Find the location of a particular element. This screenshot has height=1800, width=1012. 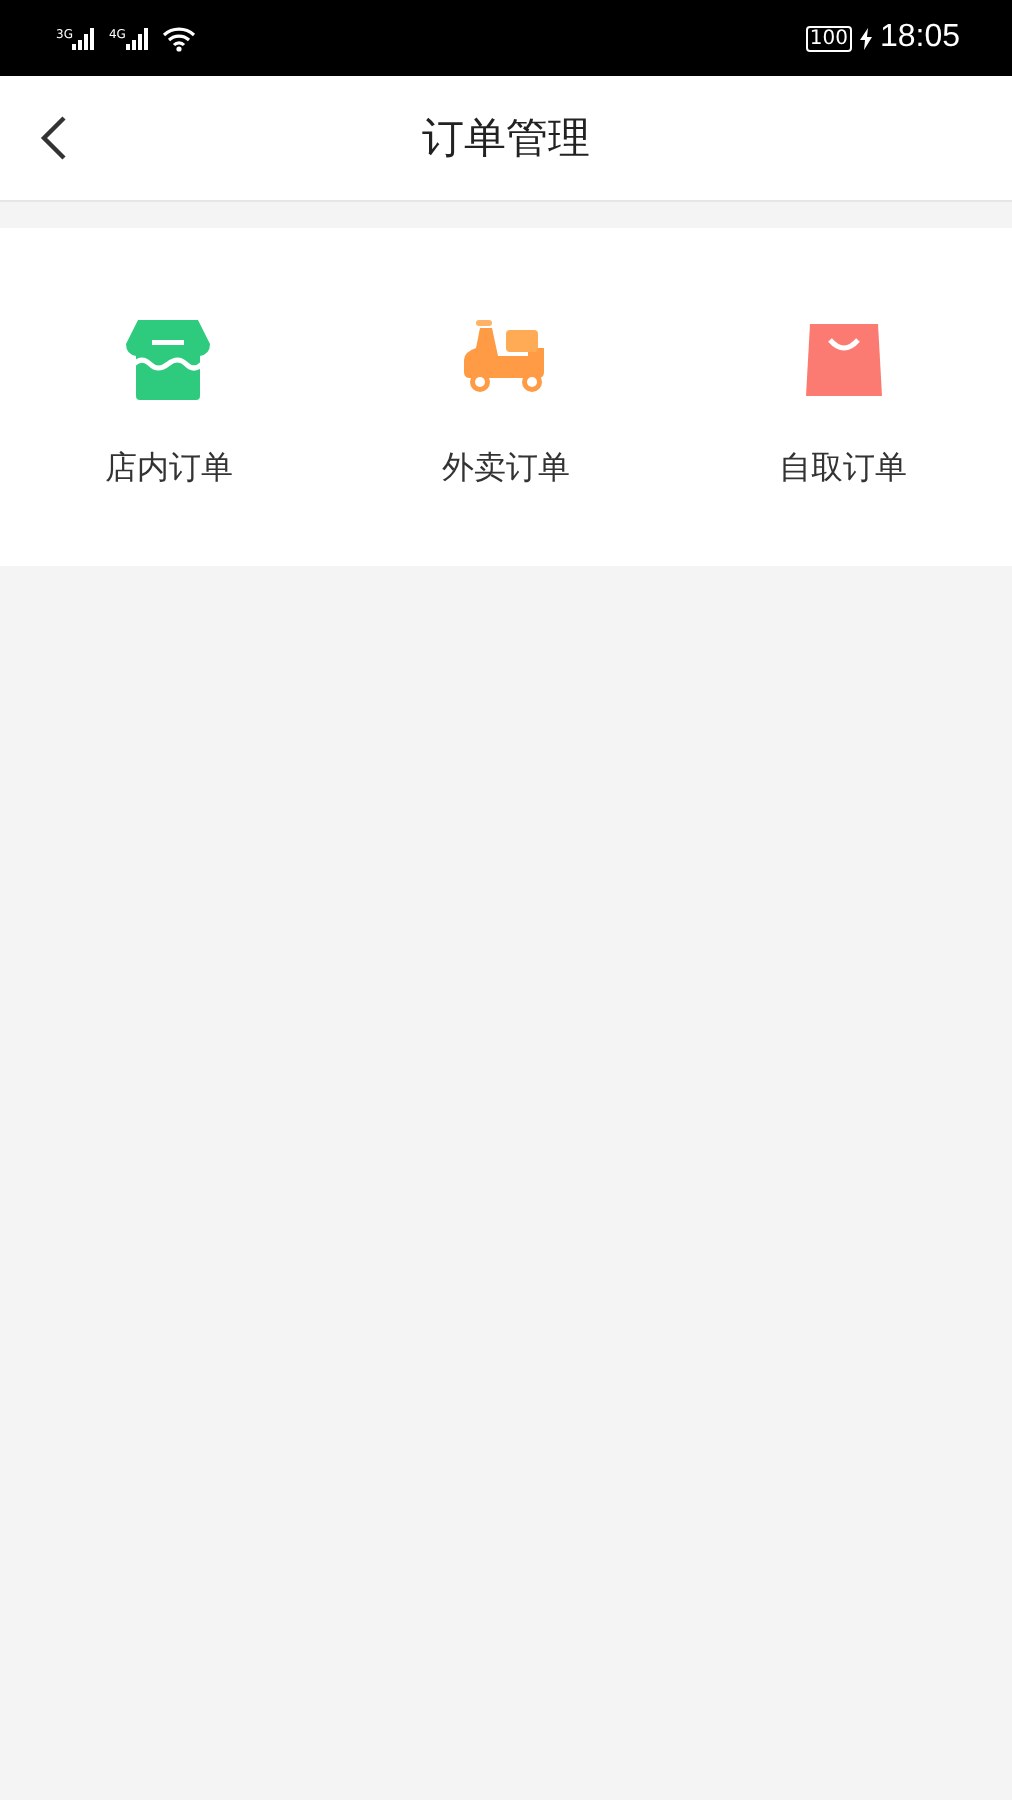

order-type-label: 店内订单 is located at coordinates (168, 469).